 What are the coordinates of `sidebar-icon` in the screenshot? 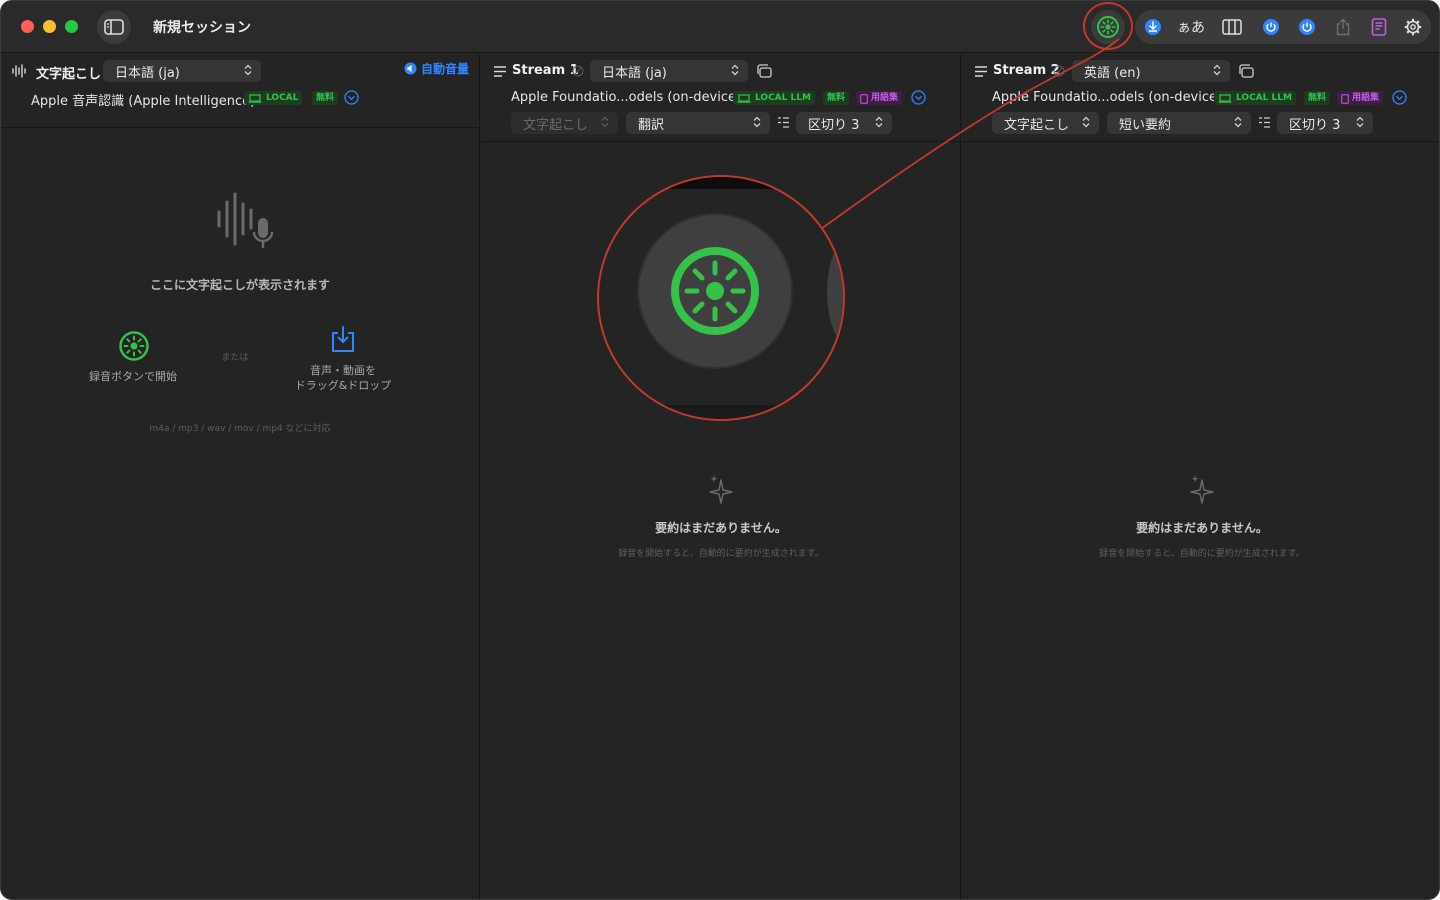 It's located at (114, 27).